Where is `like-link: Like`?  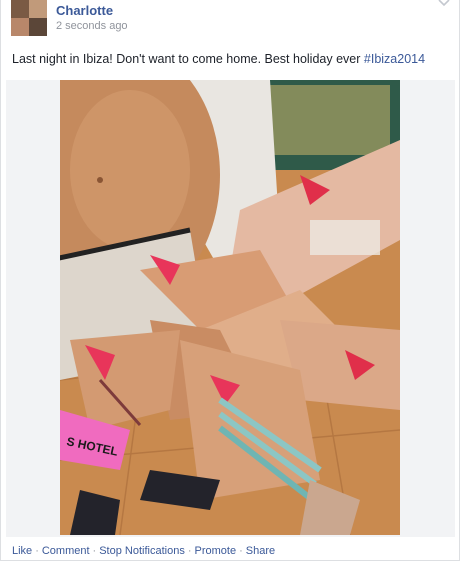 like-link: Like is located at coordinates (22, 551).